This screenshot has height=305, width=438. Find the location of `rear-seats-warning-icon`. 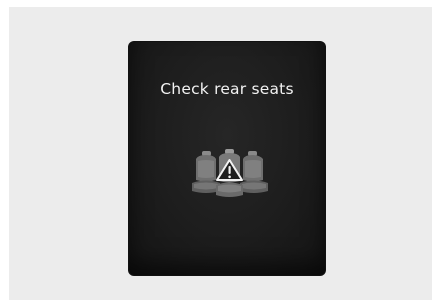

rear-seats-warning-icon is located at coordinates (230, 173).